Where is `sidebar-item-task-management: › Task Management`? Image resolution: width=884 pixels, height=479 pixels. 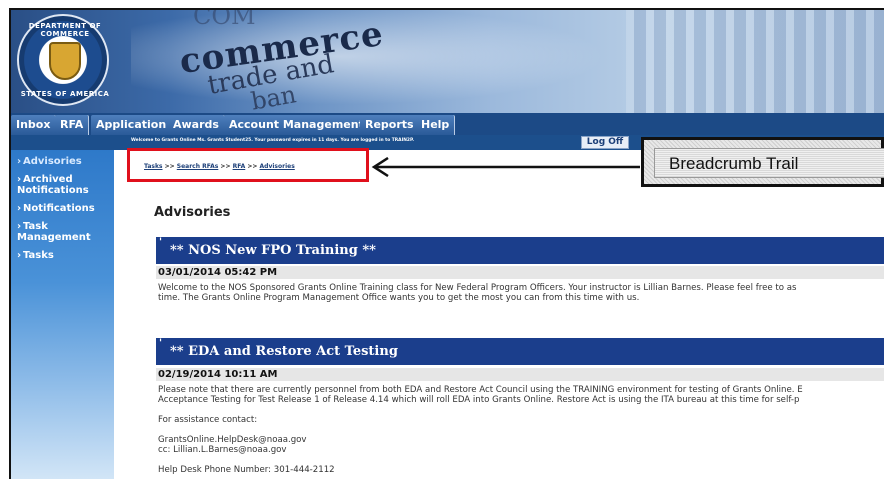 sidebar-item-task-management: › Task Management is located at coordinates (63, 232).